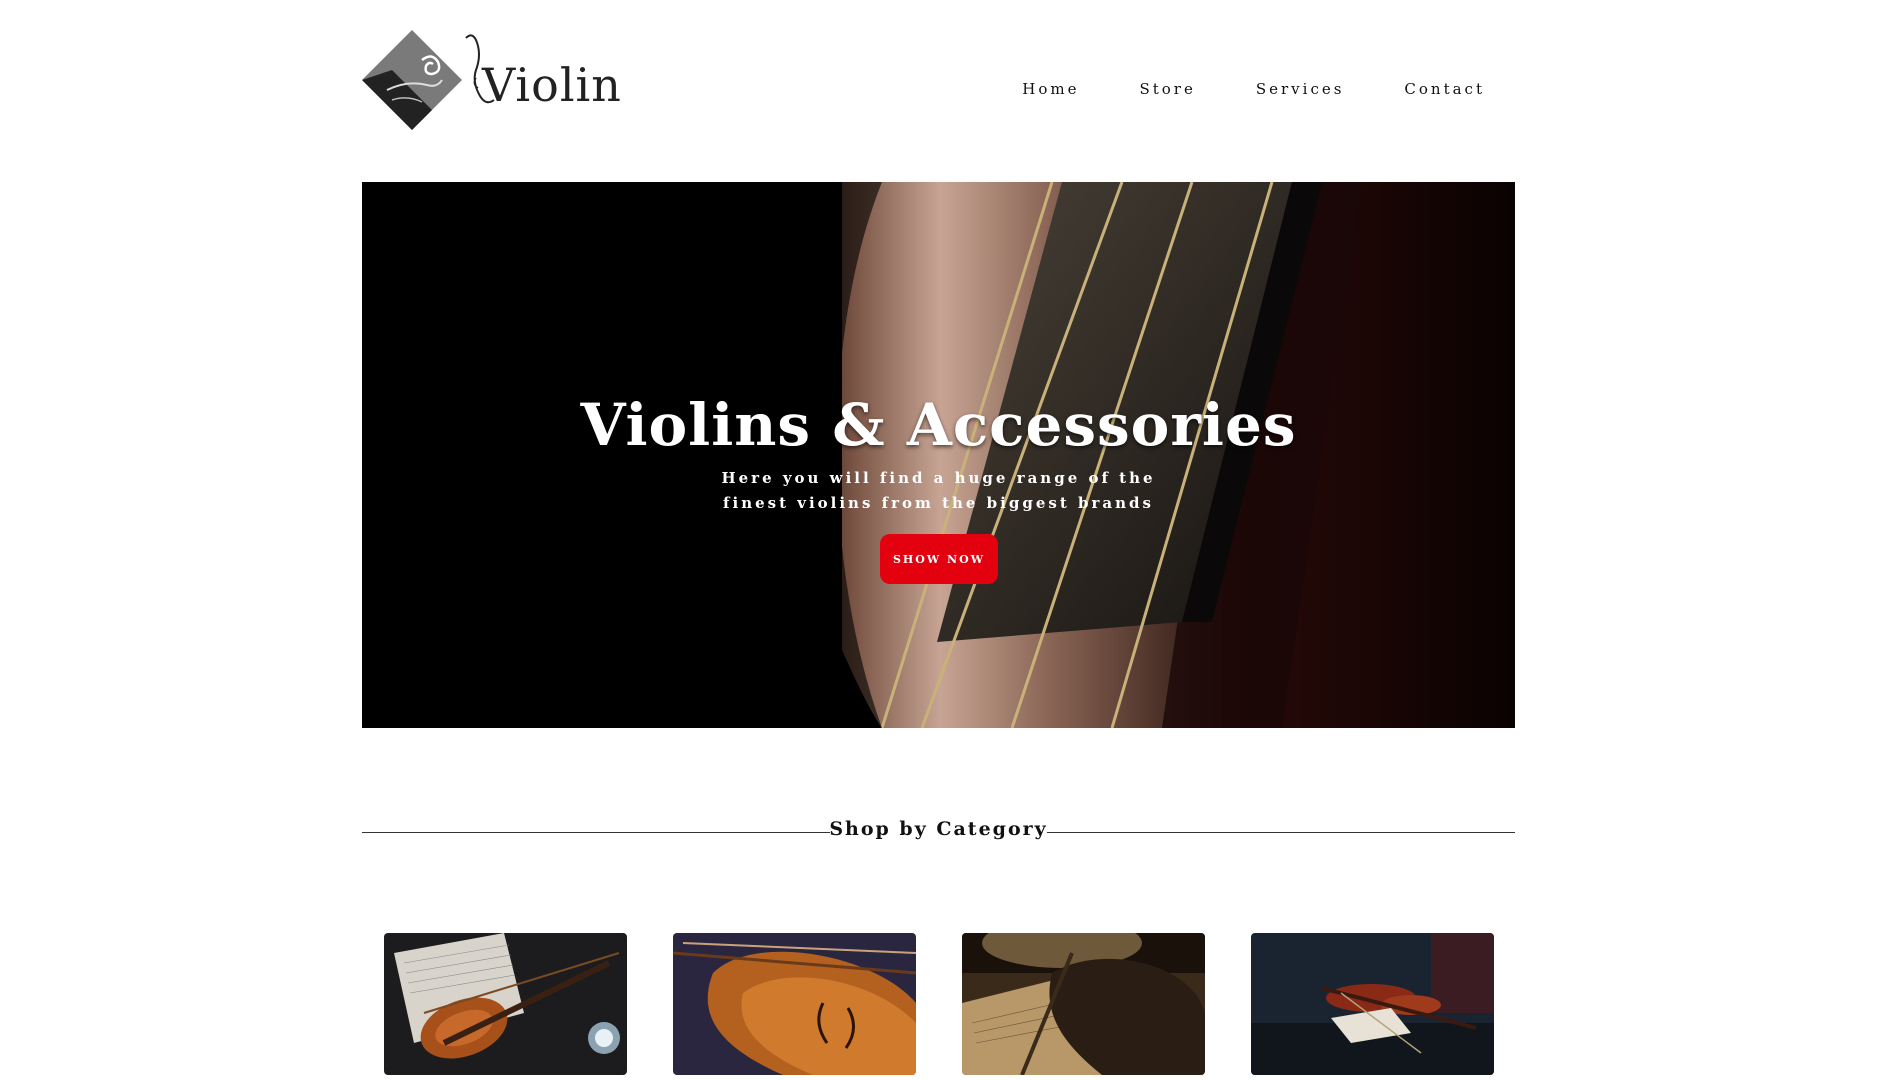 The height and width of the screenshot is (1080, 1878). Describe the element at coordinates (1223, 89) in the screenshot. I see `main-nav: Home Store Services Contact` at that location.